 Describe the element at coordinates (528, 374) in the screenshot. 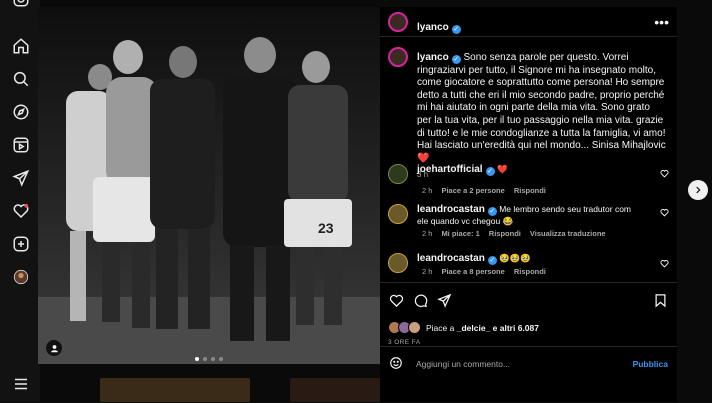

I see `add-comment-bar: Pubblica` at that location.